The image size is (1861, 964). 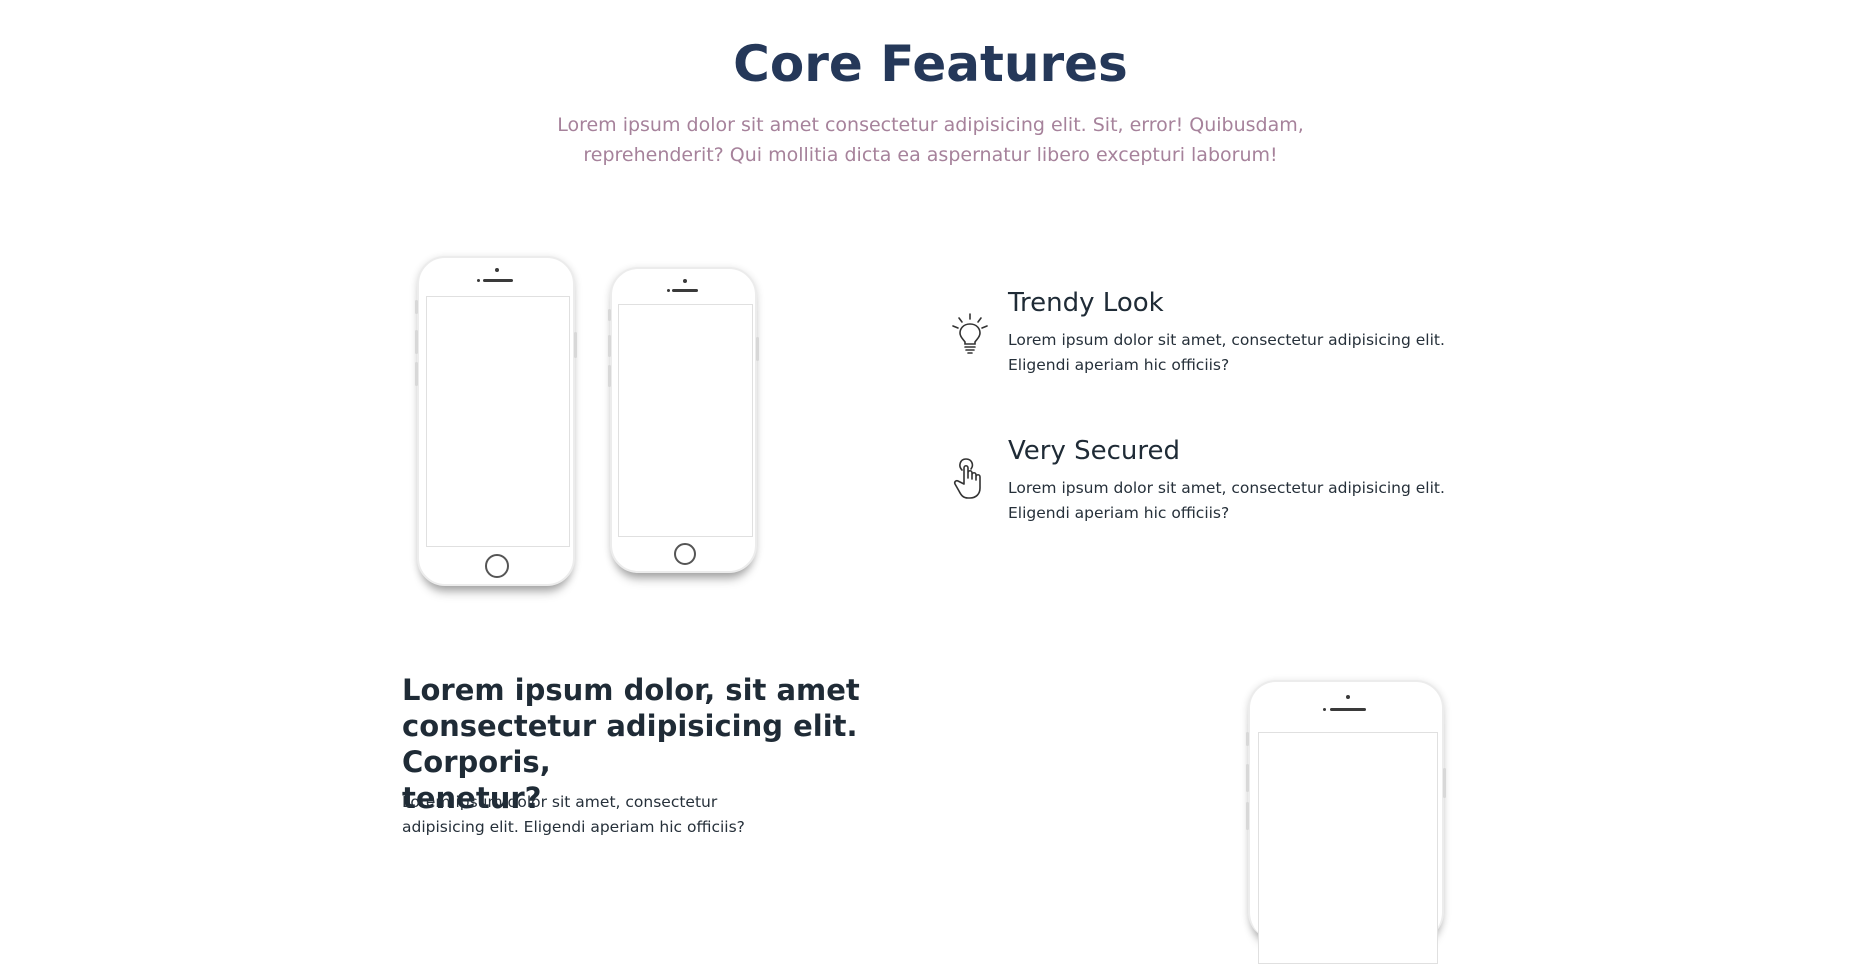 I want to click on phone-mockup-right, so click(x=1346, y=822).